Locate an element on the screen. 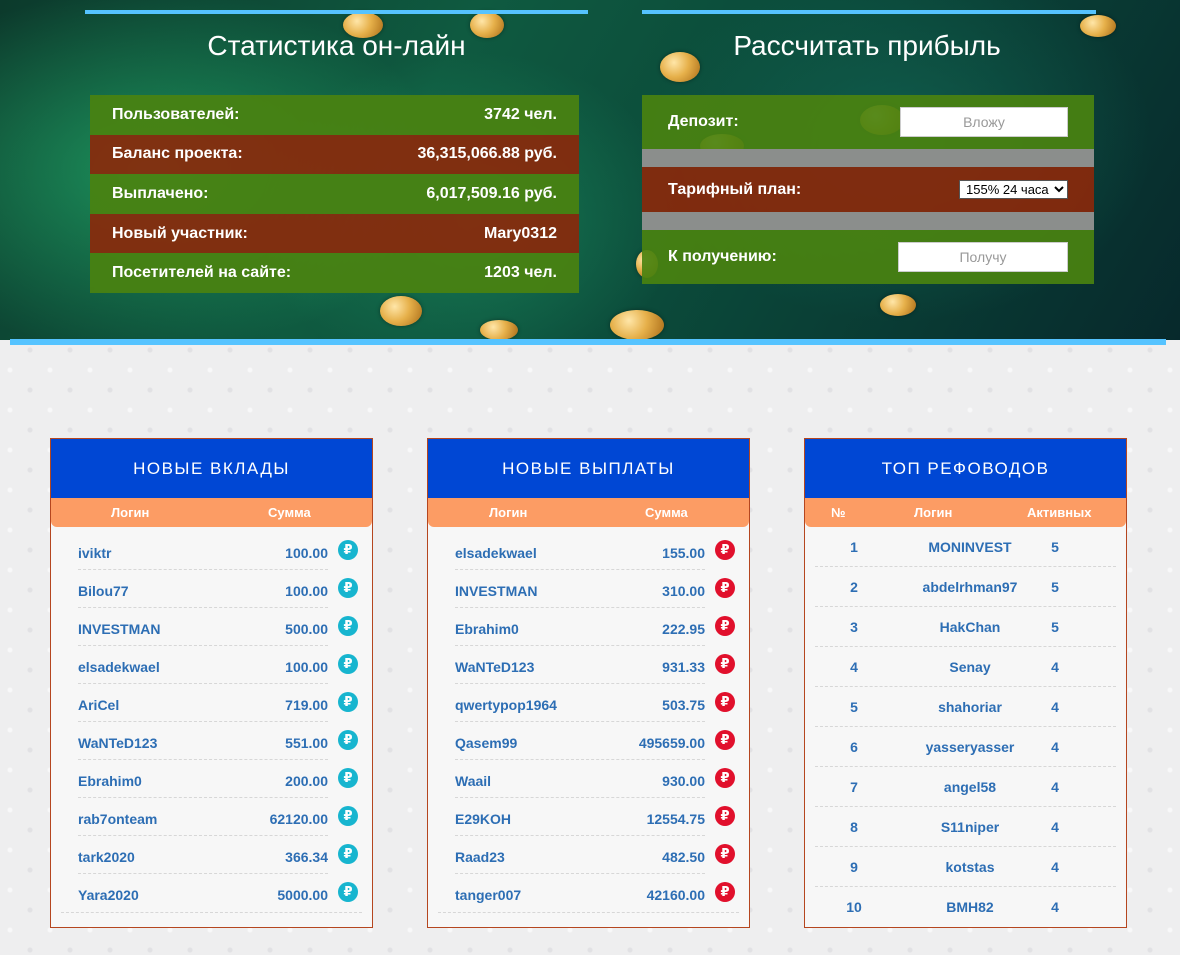 This screenshot has height=955, width=1180. item-login: AriCel is located at coordinates (98, 705).